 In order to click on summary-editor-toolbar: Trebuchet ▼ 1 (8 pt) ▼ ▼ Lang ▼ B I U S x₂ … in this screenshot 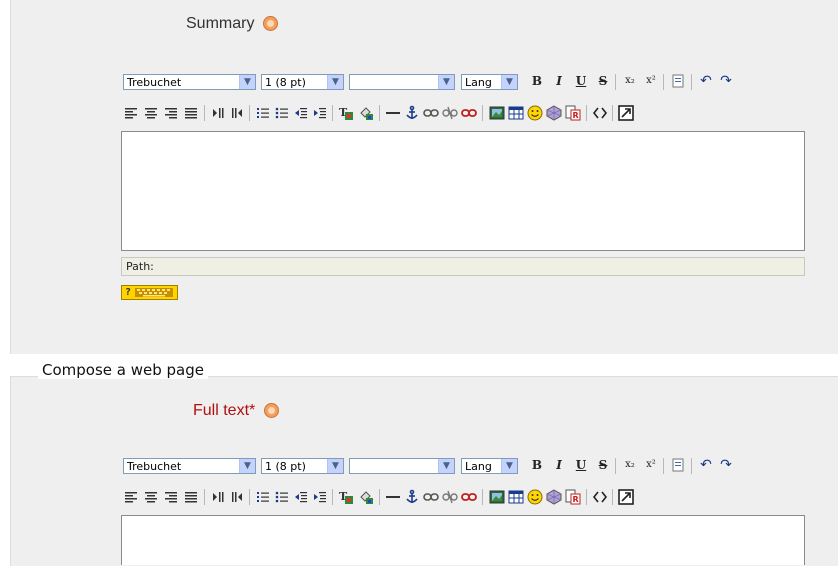, I will do `click(463, 101)`.